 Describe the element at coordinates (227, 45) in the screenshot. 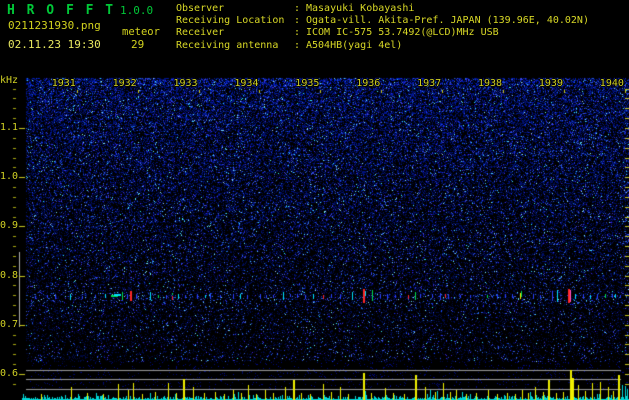

I see `info-label: Receiving antenna` at that location.